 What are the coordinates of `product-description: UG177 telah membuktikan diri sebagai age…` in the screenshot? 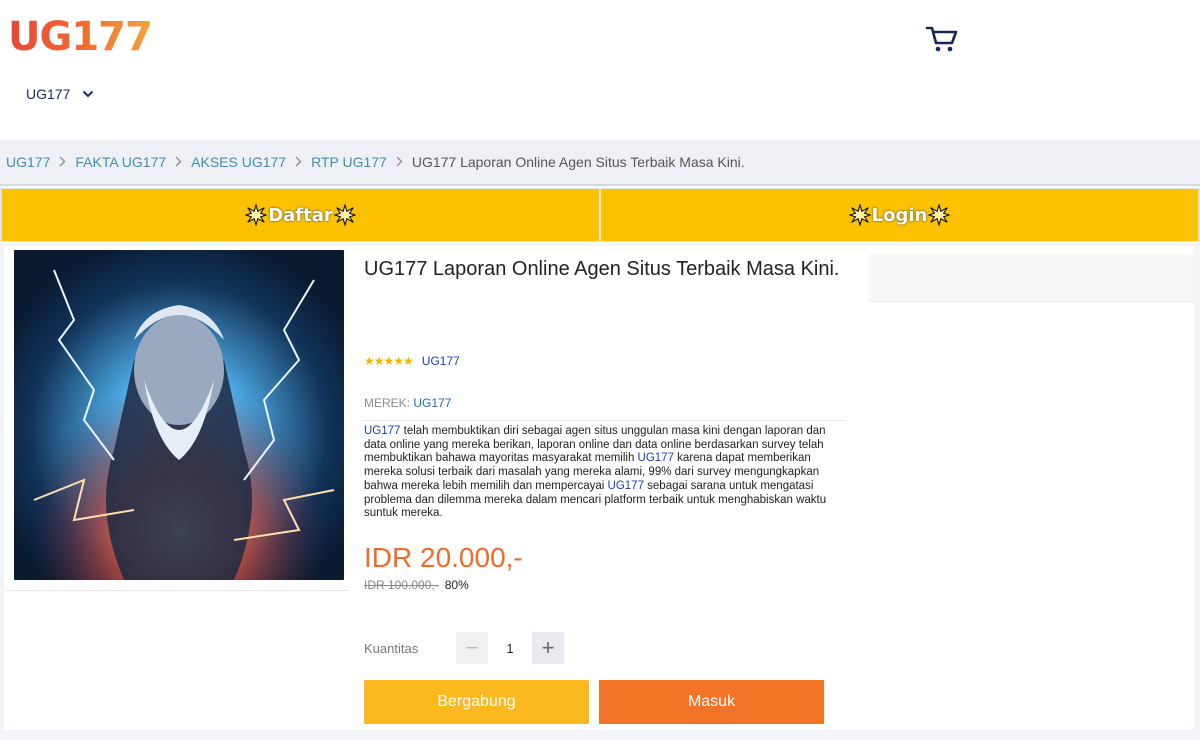 It's located at (604, 470).